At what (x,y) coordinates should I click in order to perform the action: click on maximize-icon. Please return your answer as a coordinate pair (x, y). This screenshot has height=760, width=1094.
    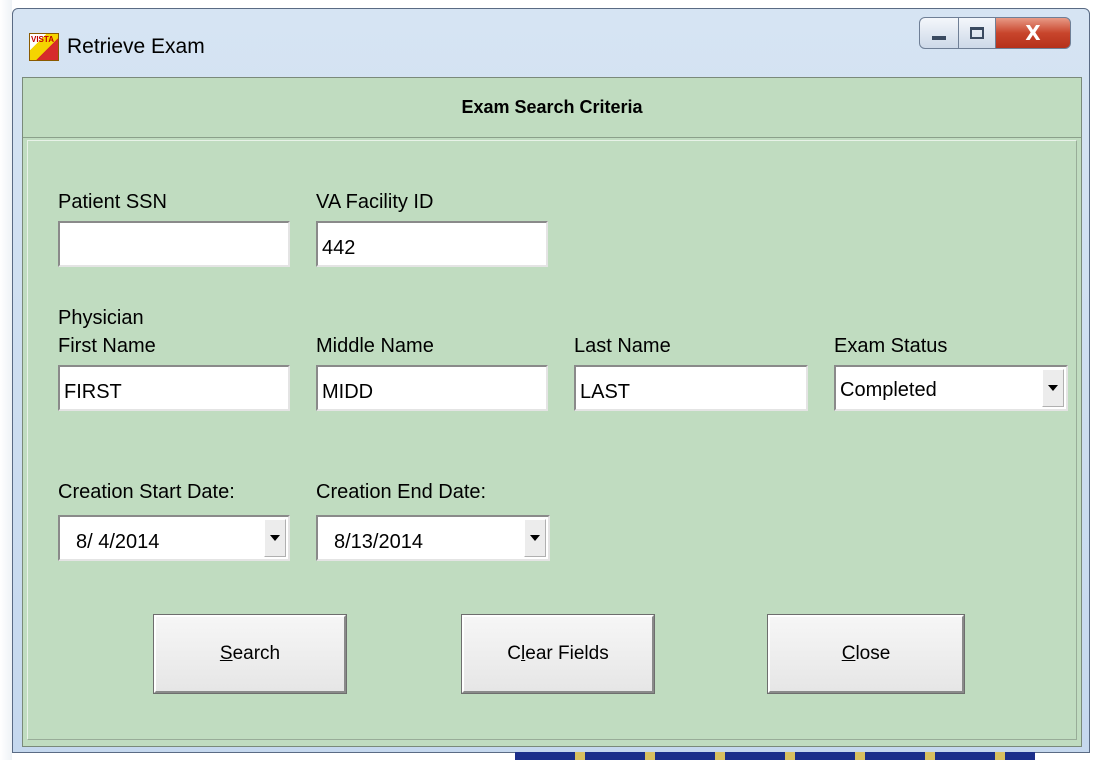
    Looking at the image, I should click on (977, 33).